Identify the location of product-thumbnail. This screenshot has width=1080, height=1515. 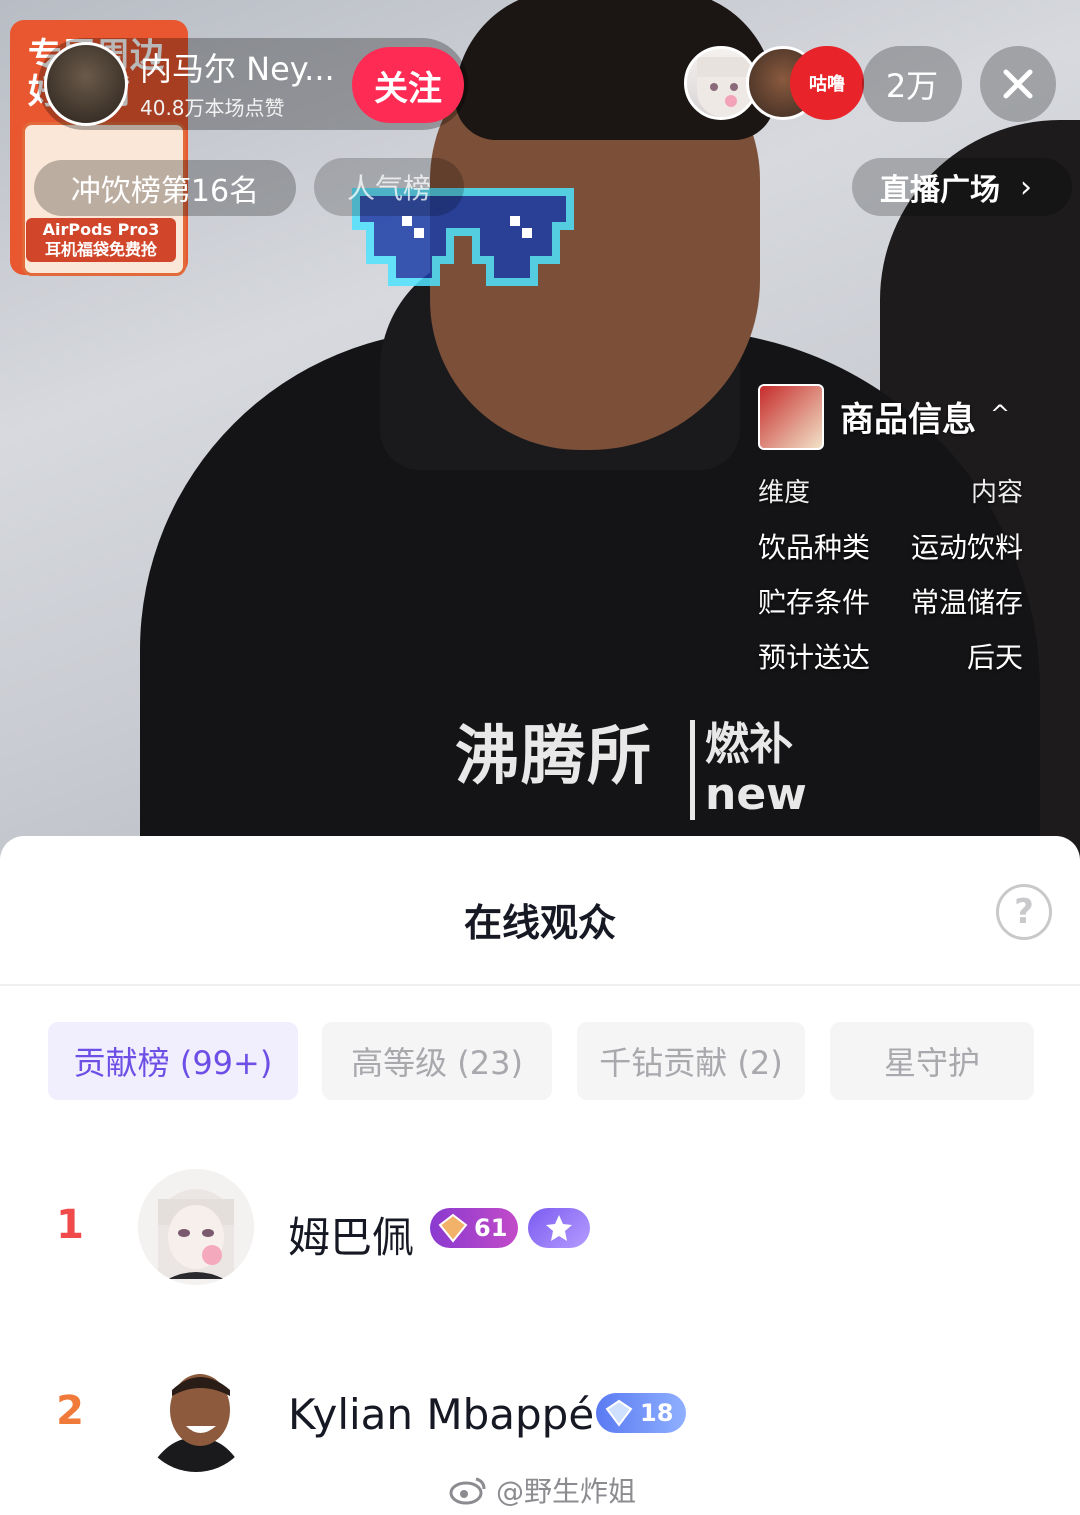
(791, 417).